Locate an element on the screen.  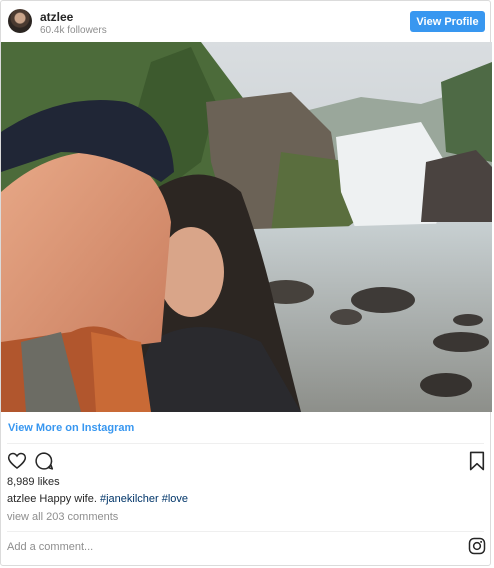
post-header: atzlee 60.4k followers View Profile is located at coordinates (245, 21).